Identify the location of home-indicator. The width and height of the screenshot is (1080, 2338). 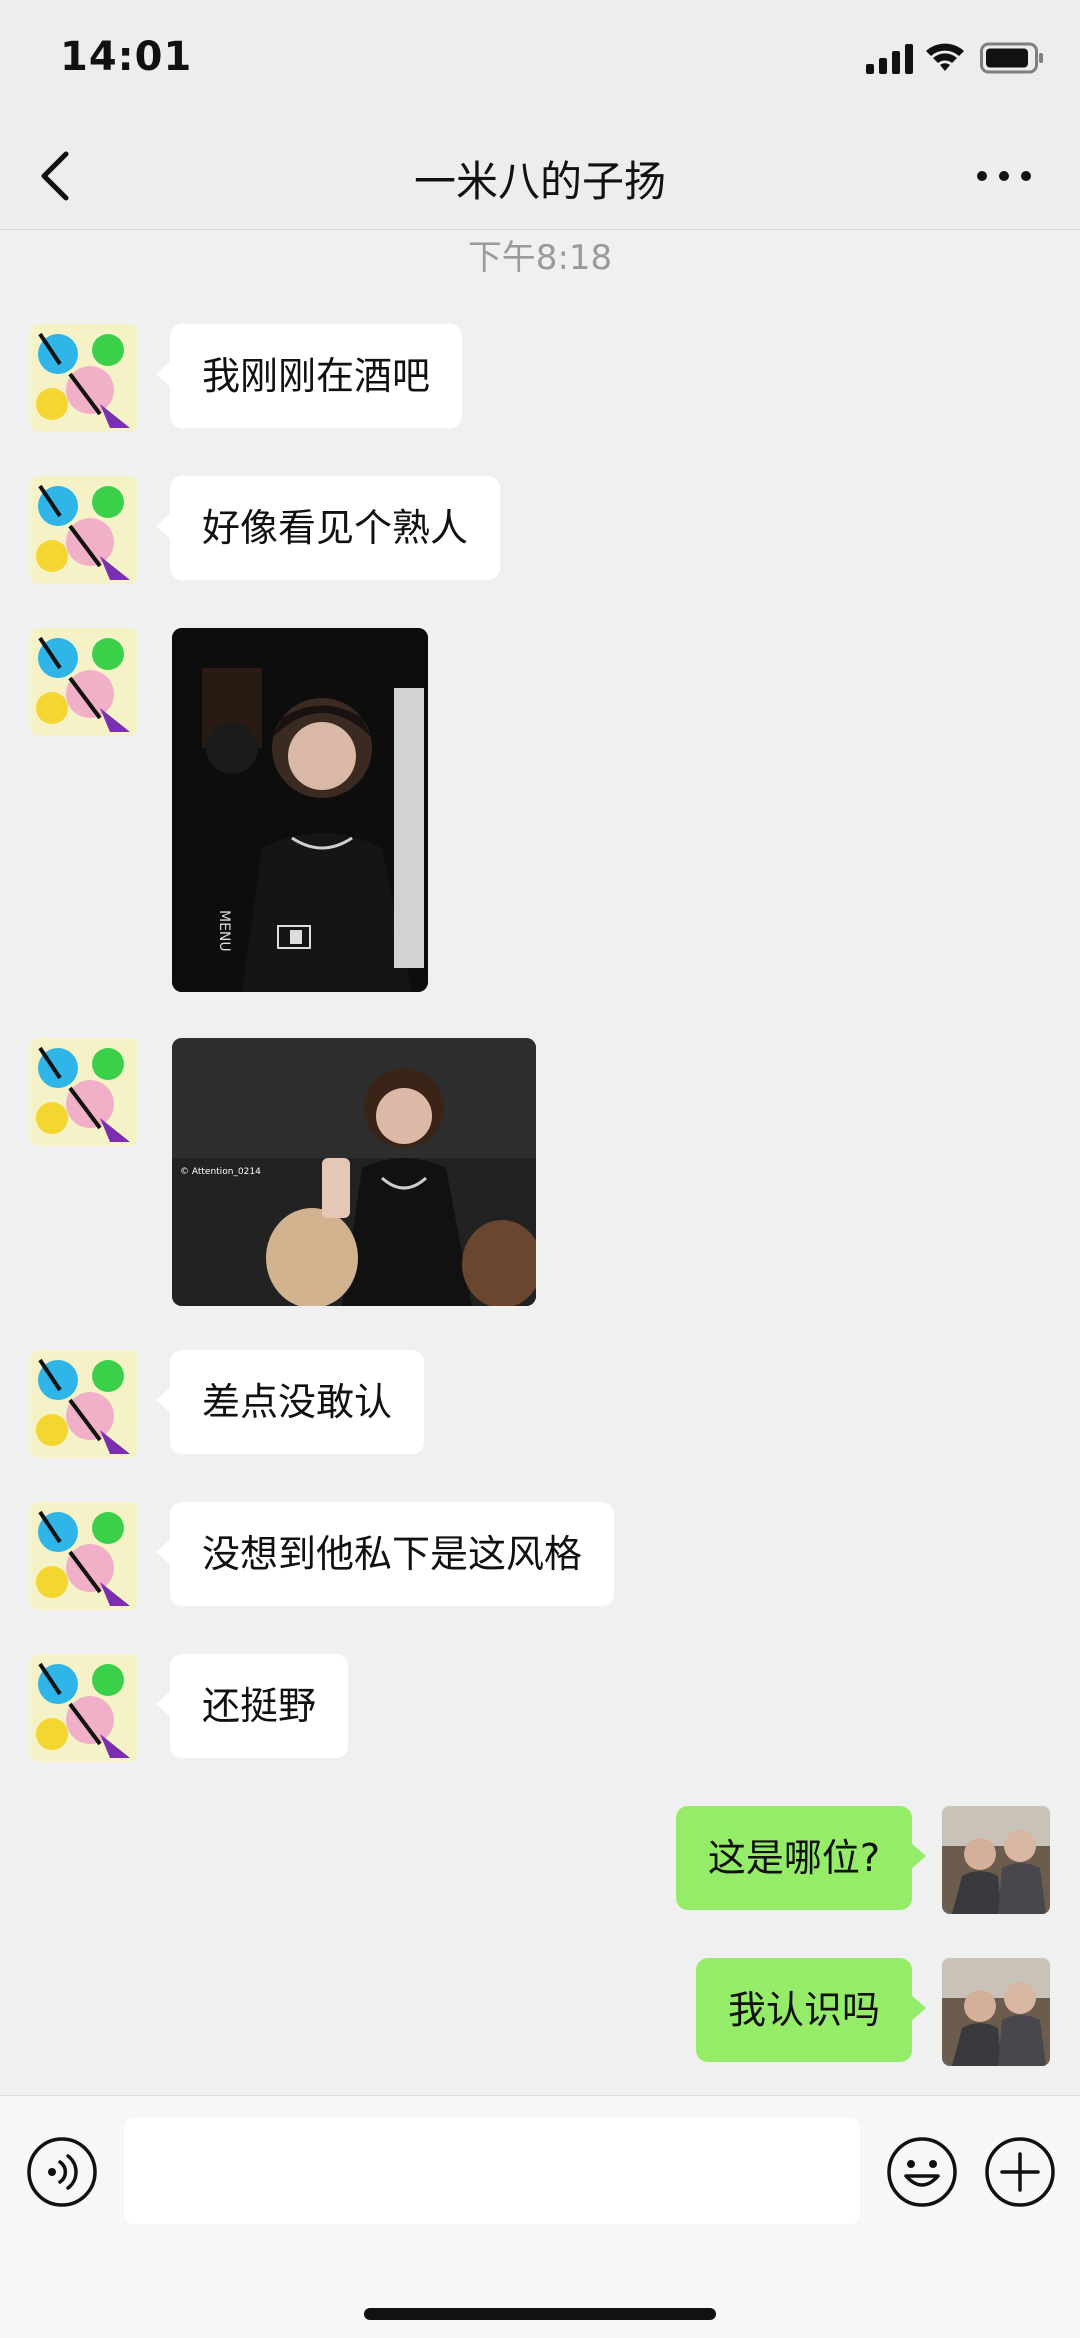
(540, 2314).